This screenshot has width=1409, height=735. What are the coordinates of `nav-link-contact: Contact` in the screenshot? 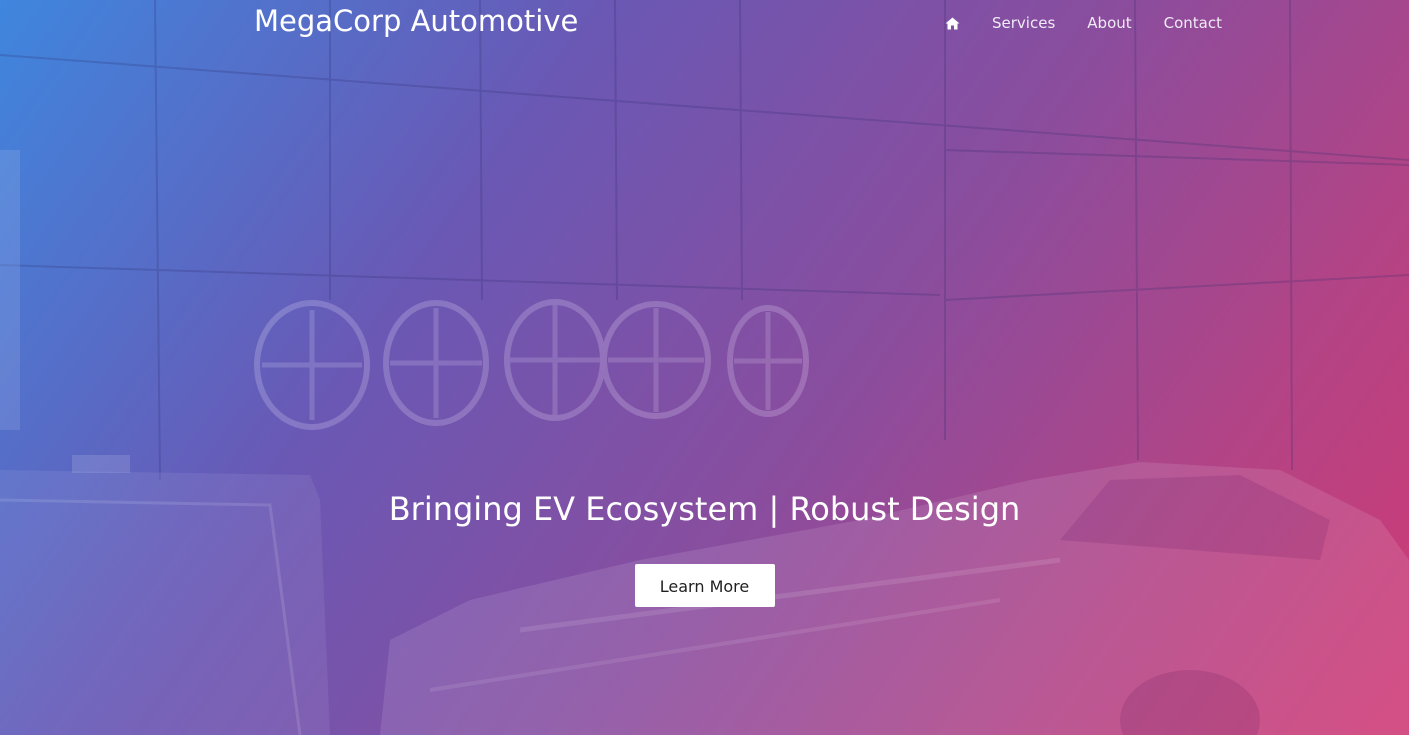 It's located at (1193, 23).